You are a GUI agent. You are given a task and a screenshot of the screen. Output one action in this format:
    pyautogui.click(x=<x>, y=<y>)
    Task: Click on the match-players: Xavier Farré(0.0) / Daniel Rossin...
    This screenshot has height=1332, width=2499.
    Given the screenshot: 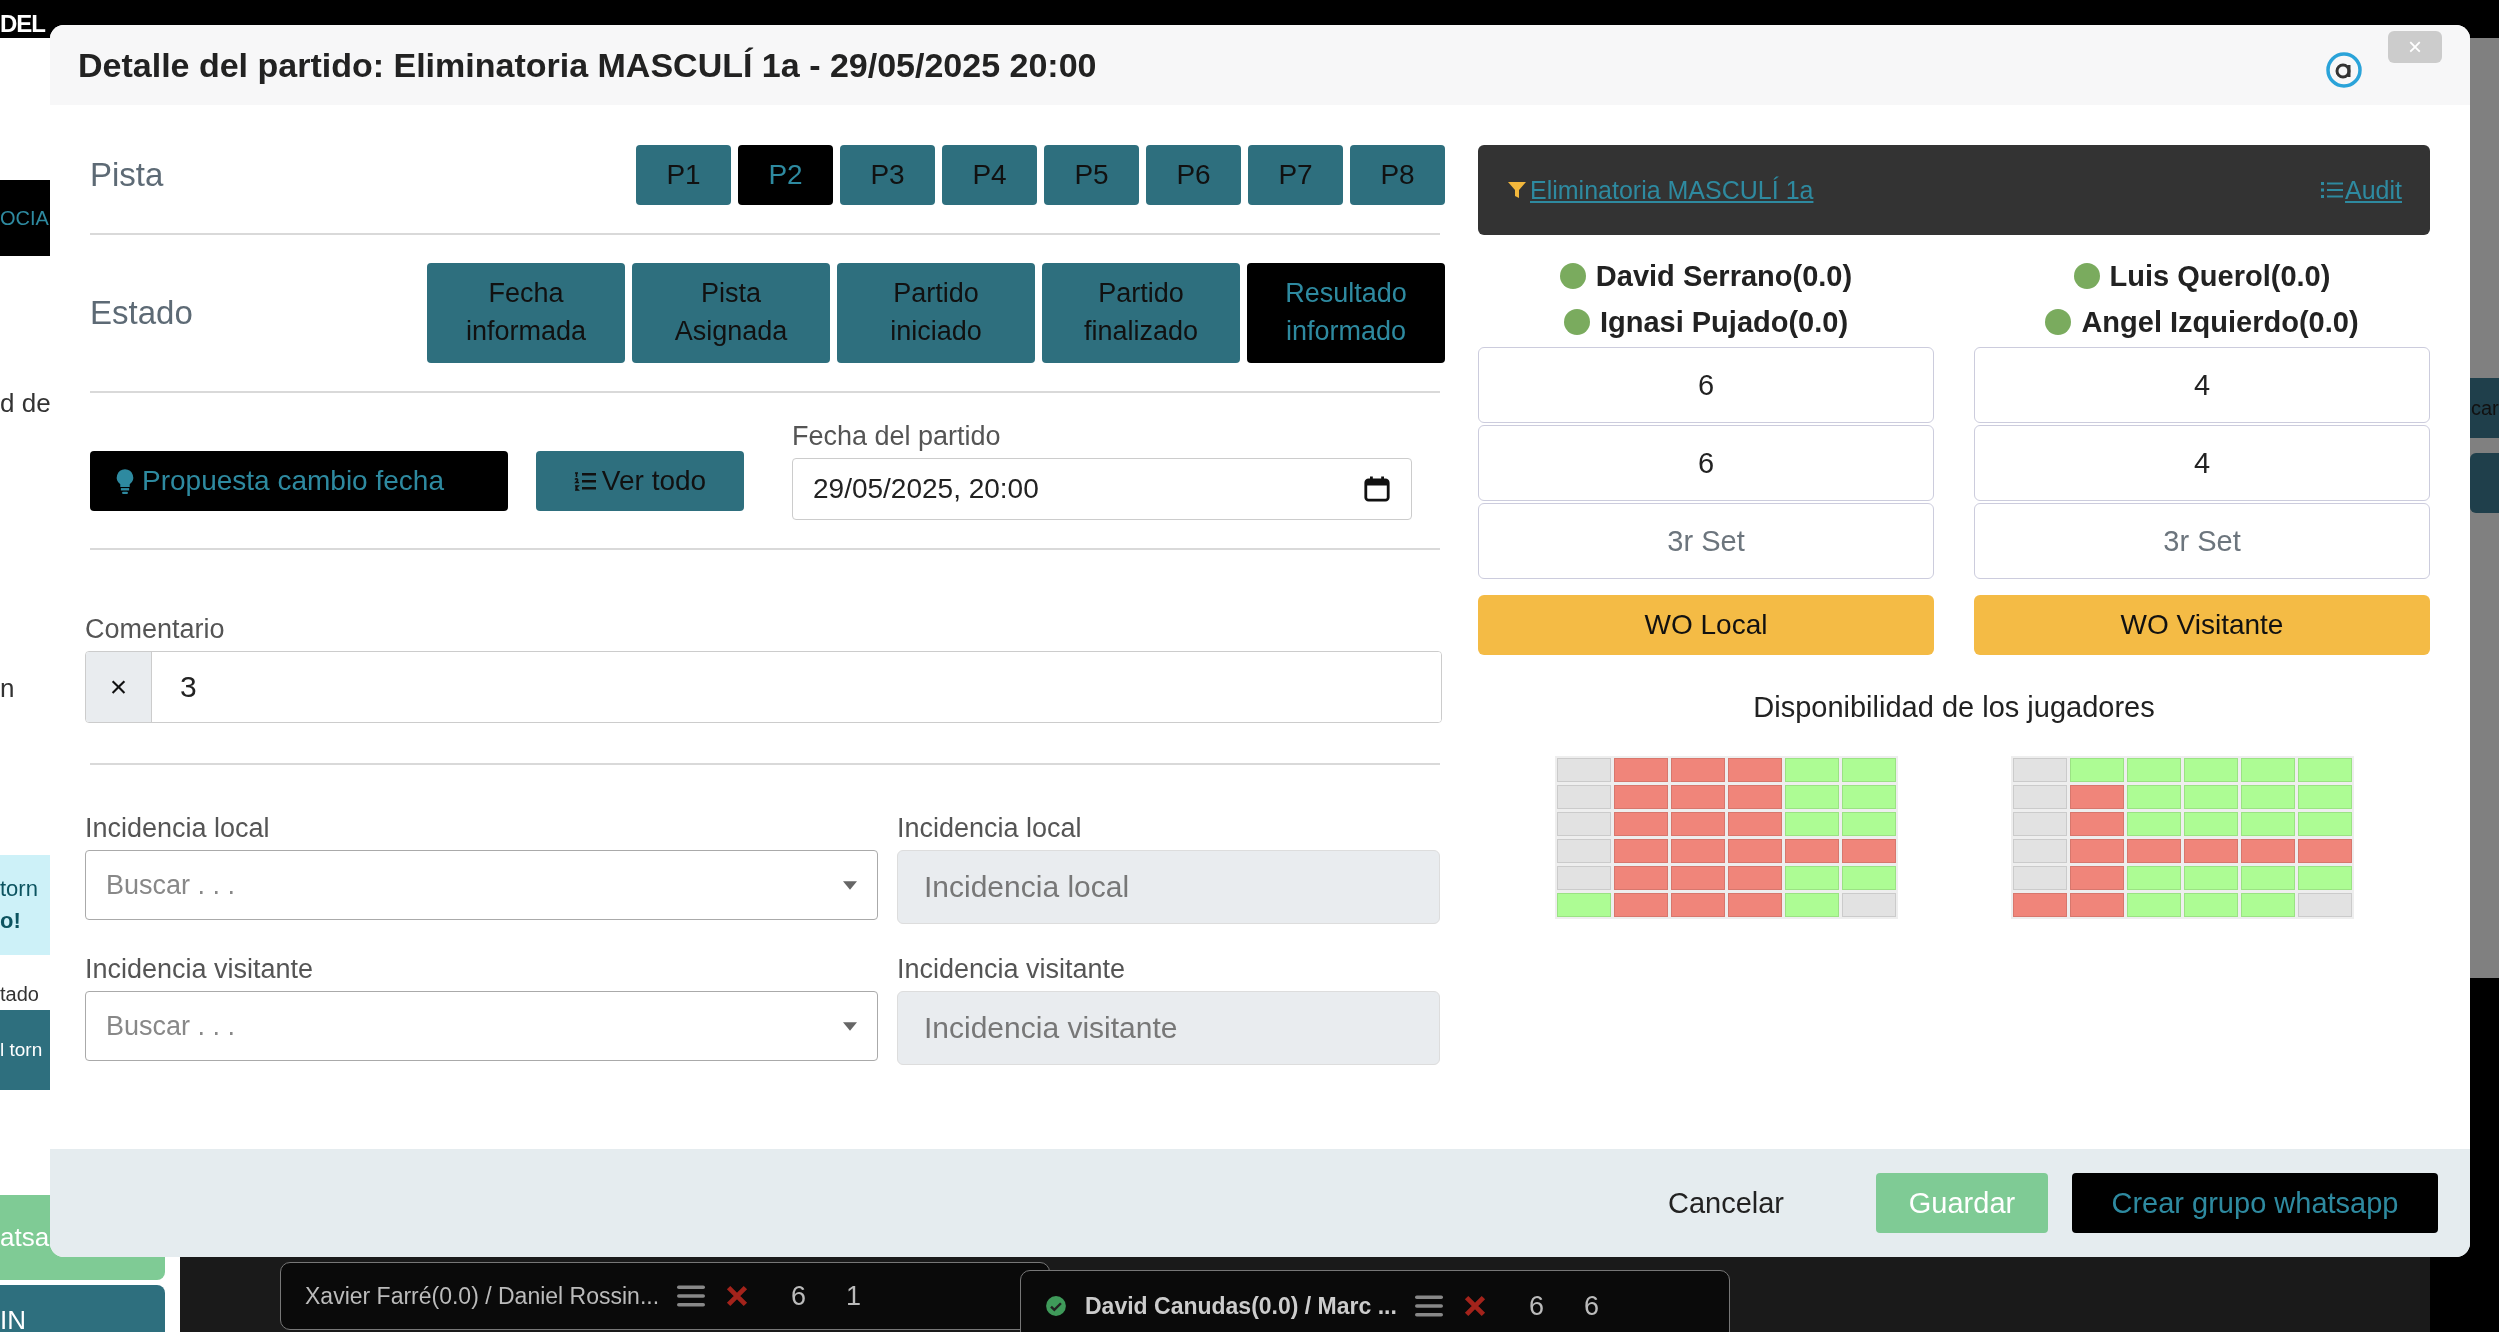 What is the action you would take?
    pyautogui.click(x=482, y=1296)
    